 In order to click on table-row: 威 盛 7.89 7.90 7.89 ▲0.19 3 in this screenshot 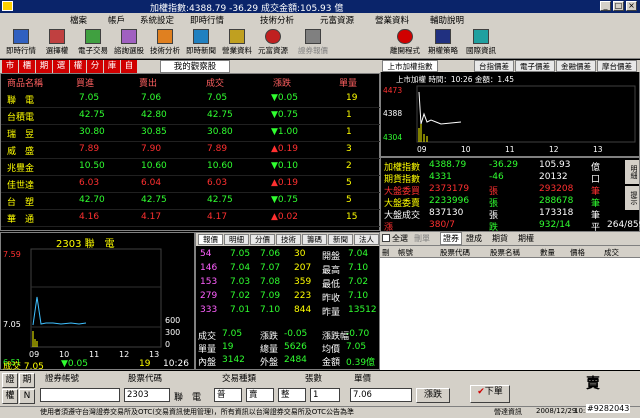, I will do `click(191, 150)`.